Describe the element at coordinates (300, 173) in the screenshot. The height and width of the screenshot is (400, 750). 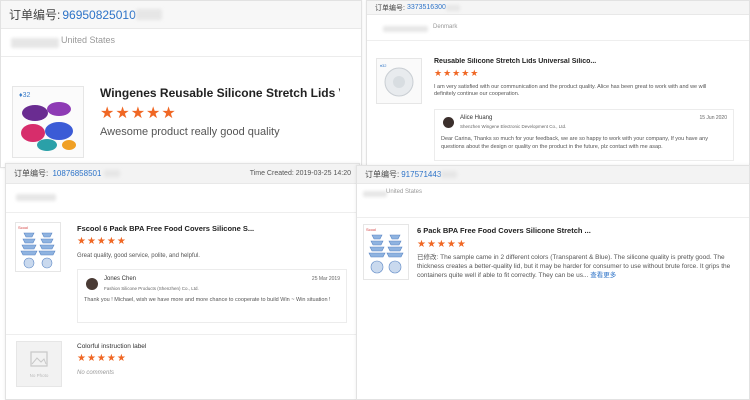
I see `time-created: Time Created: 2019-03-25 14:20` at that location.